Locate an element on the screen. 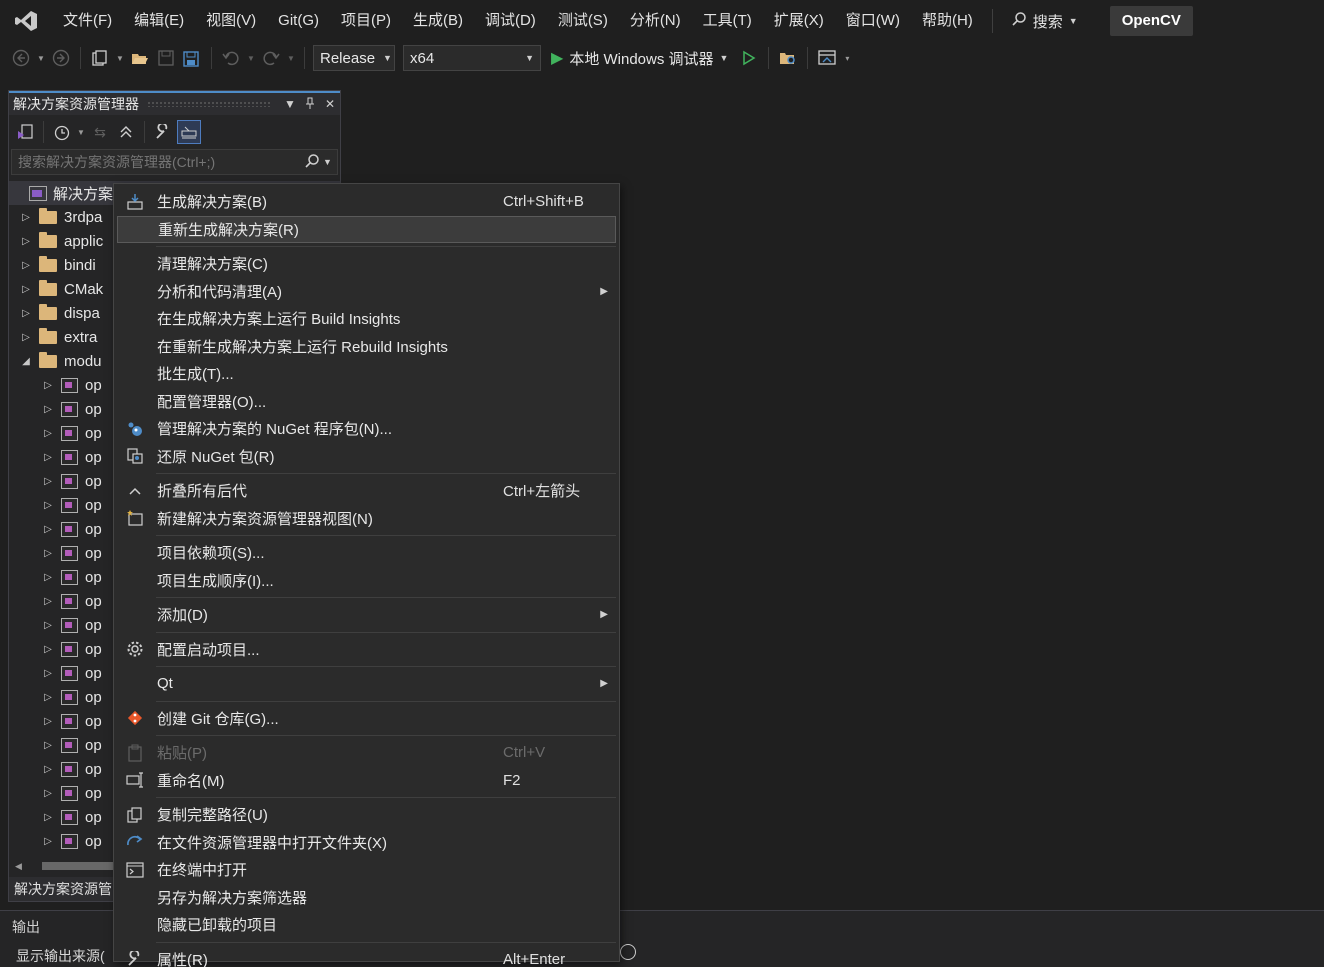 The width and height of the screenshot is (1324, 967). navigate-forward-icon is located at coordinates (61, 58).